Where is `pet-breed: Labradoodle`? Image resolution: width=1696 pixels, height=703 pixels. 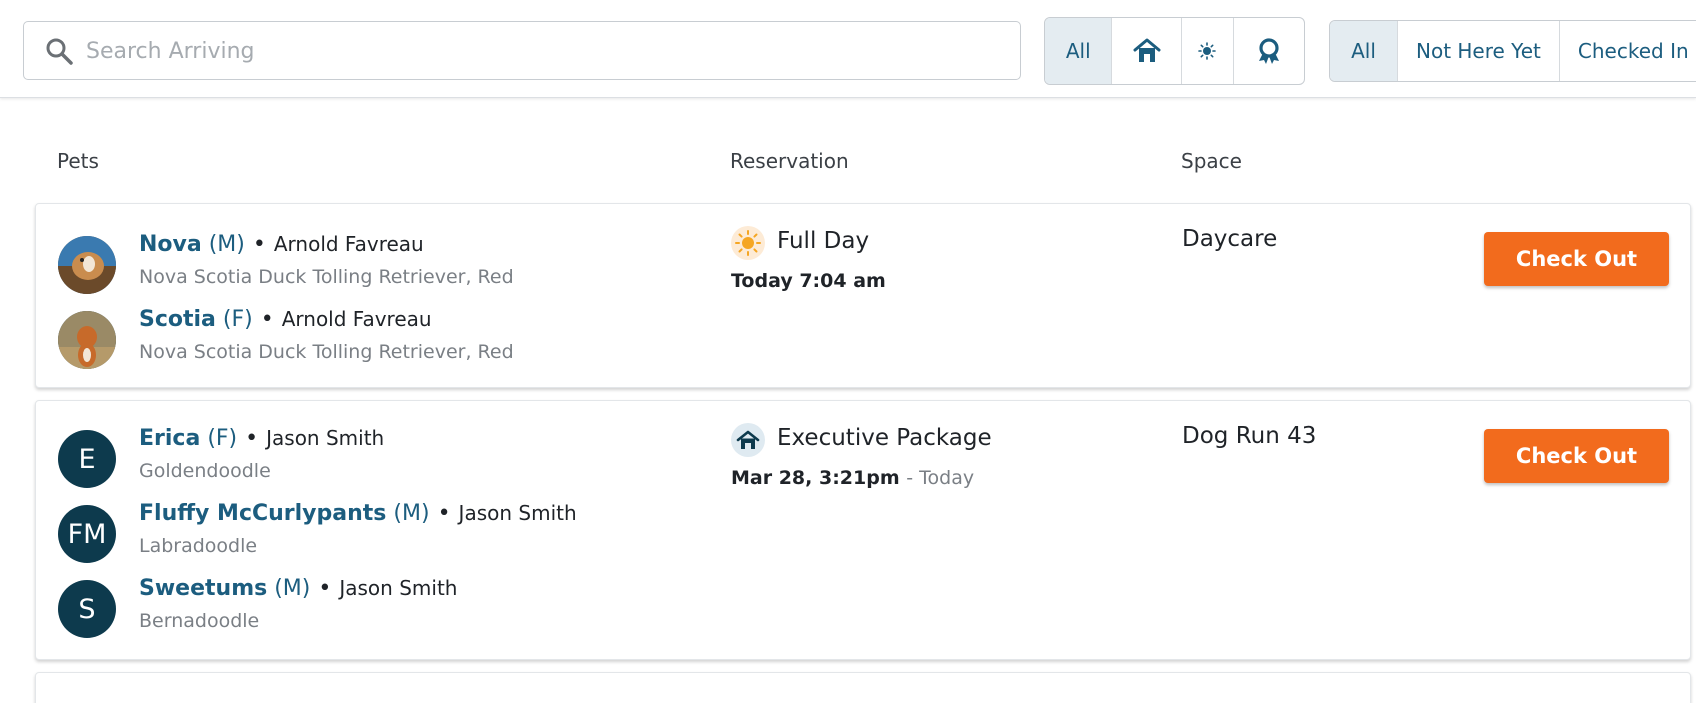 pet-breed: Labradoodle is located at coordinates (198, 546).